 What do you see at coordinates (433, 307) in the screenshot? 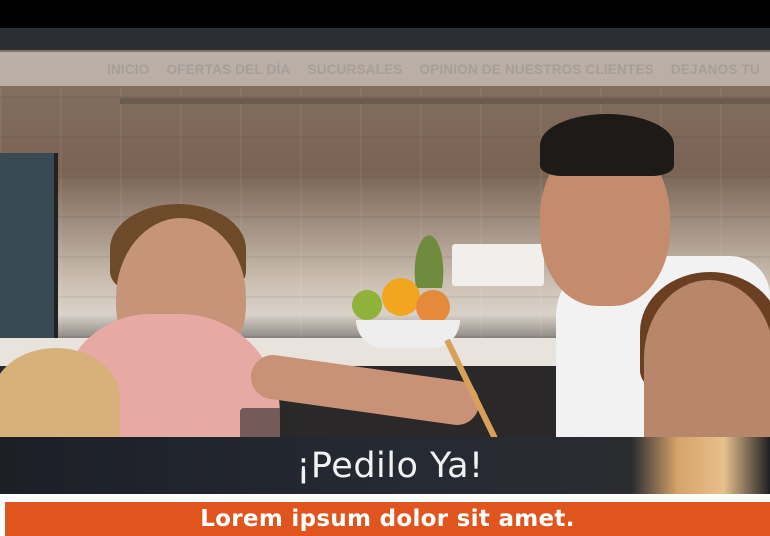
I see `fruit-peach` at bounding box center [433, 307].